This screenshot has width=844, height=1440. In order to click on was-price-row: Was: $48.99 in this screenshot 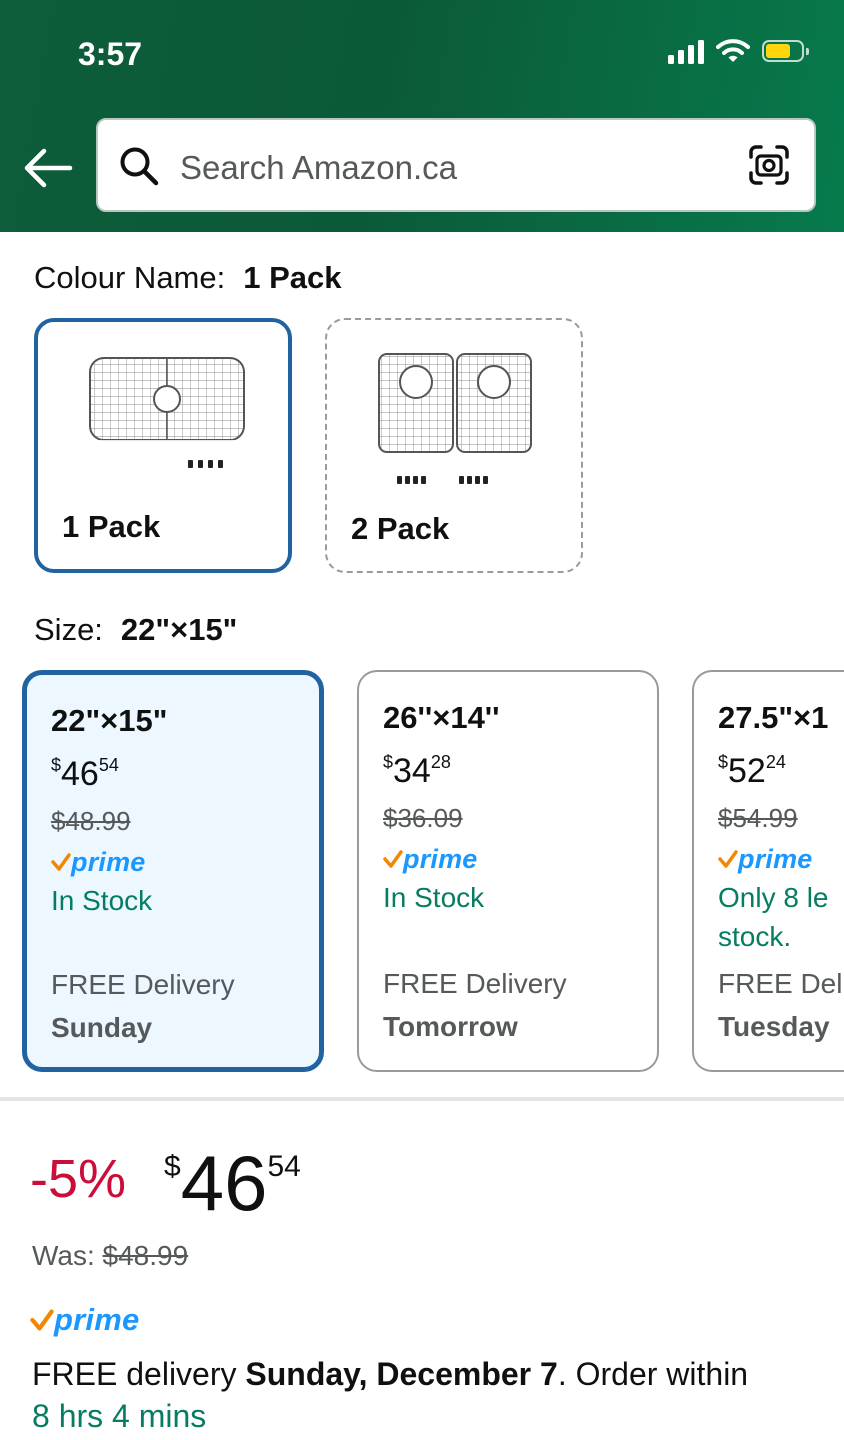, I will do `click(110, 1256)`.